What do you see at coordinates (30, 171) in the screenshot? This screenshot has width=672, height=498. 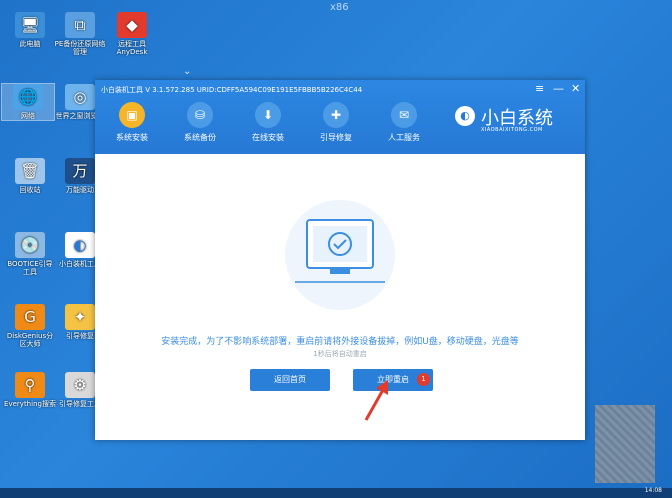 I see `recycle-bin-icon: 🗑` at bounding box center [30, 171].